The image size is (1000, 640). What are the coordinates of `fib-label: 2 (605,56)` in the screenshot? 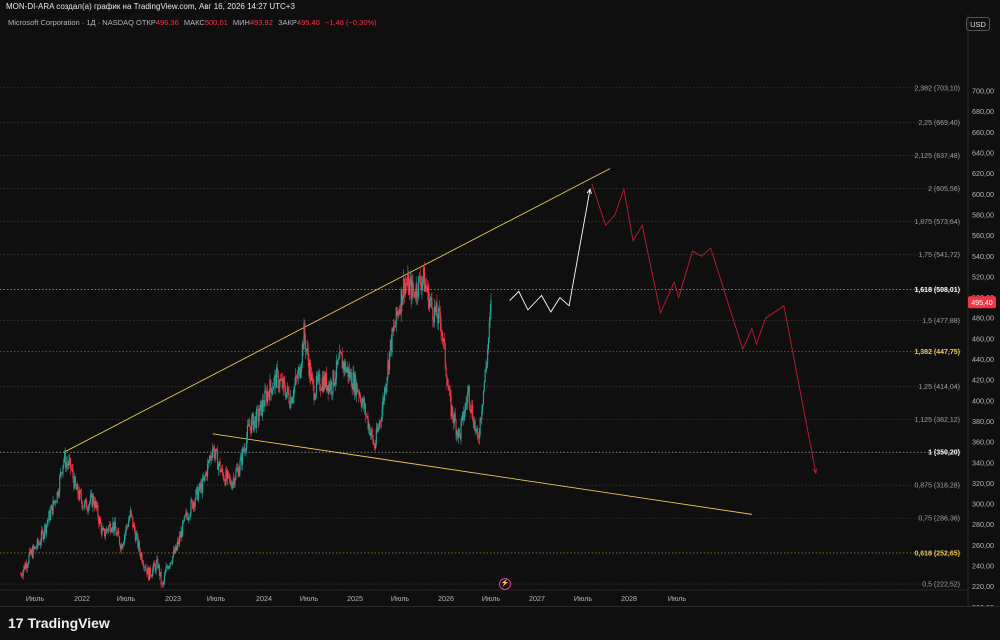 It's located at (944, 189).